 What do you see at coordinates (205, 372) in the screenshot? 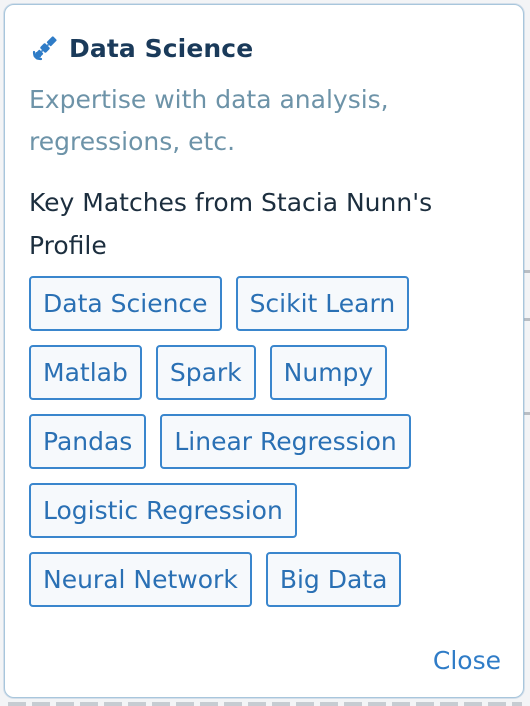
I see `skill-tag: Spark` at bounding box center [205, 372].